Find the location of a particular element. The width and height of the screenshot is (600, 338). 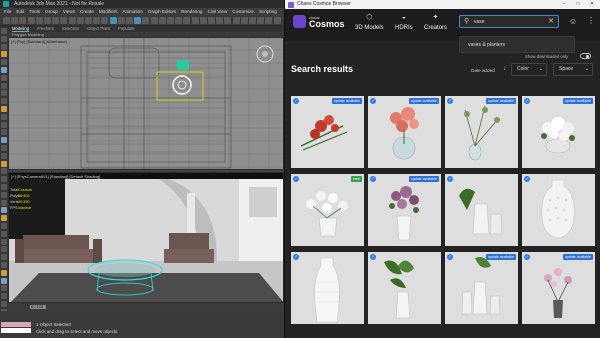

search-suggestion: vases & planters is located at coordinates (517, 44).